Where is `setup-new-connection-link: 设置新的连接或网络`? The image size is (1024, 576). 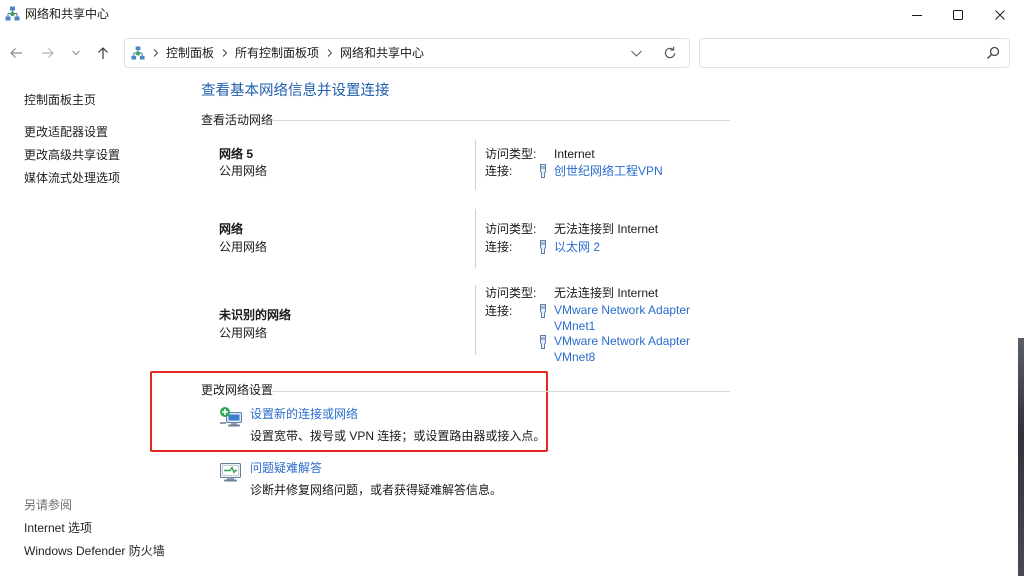 setup-new-connection-link: 设置新的连接或网络 is located at coordinates (304, 414).